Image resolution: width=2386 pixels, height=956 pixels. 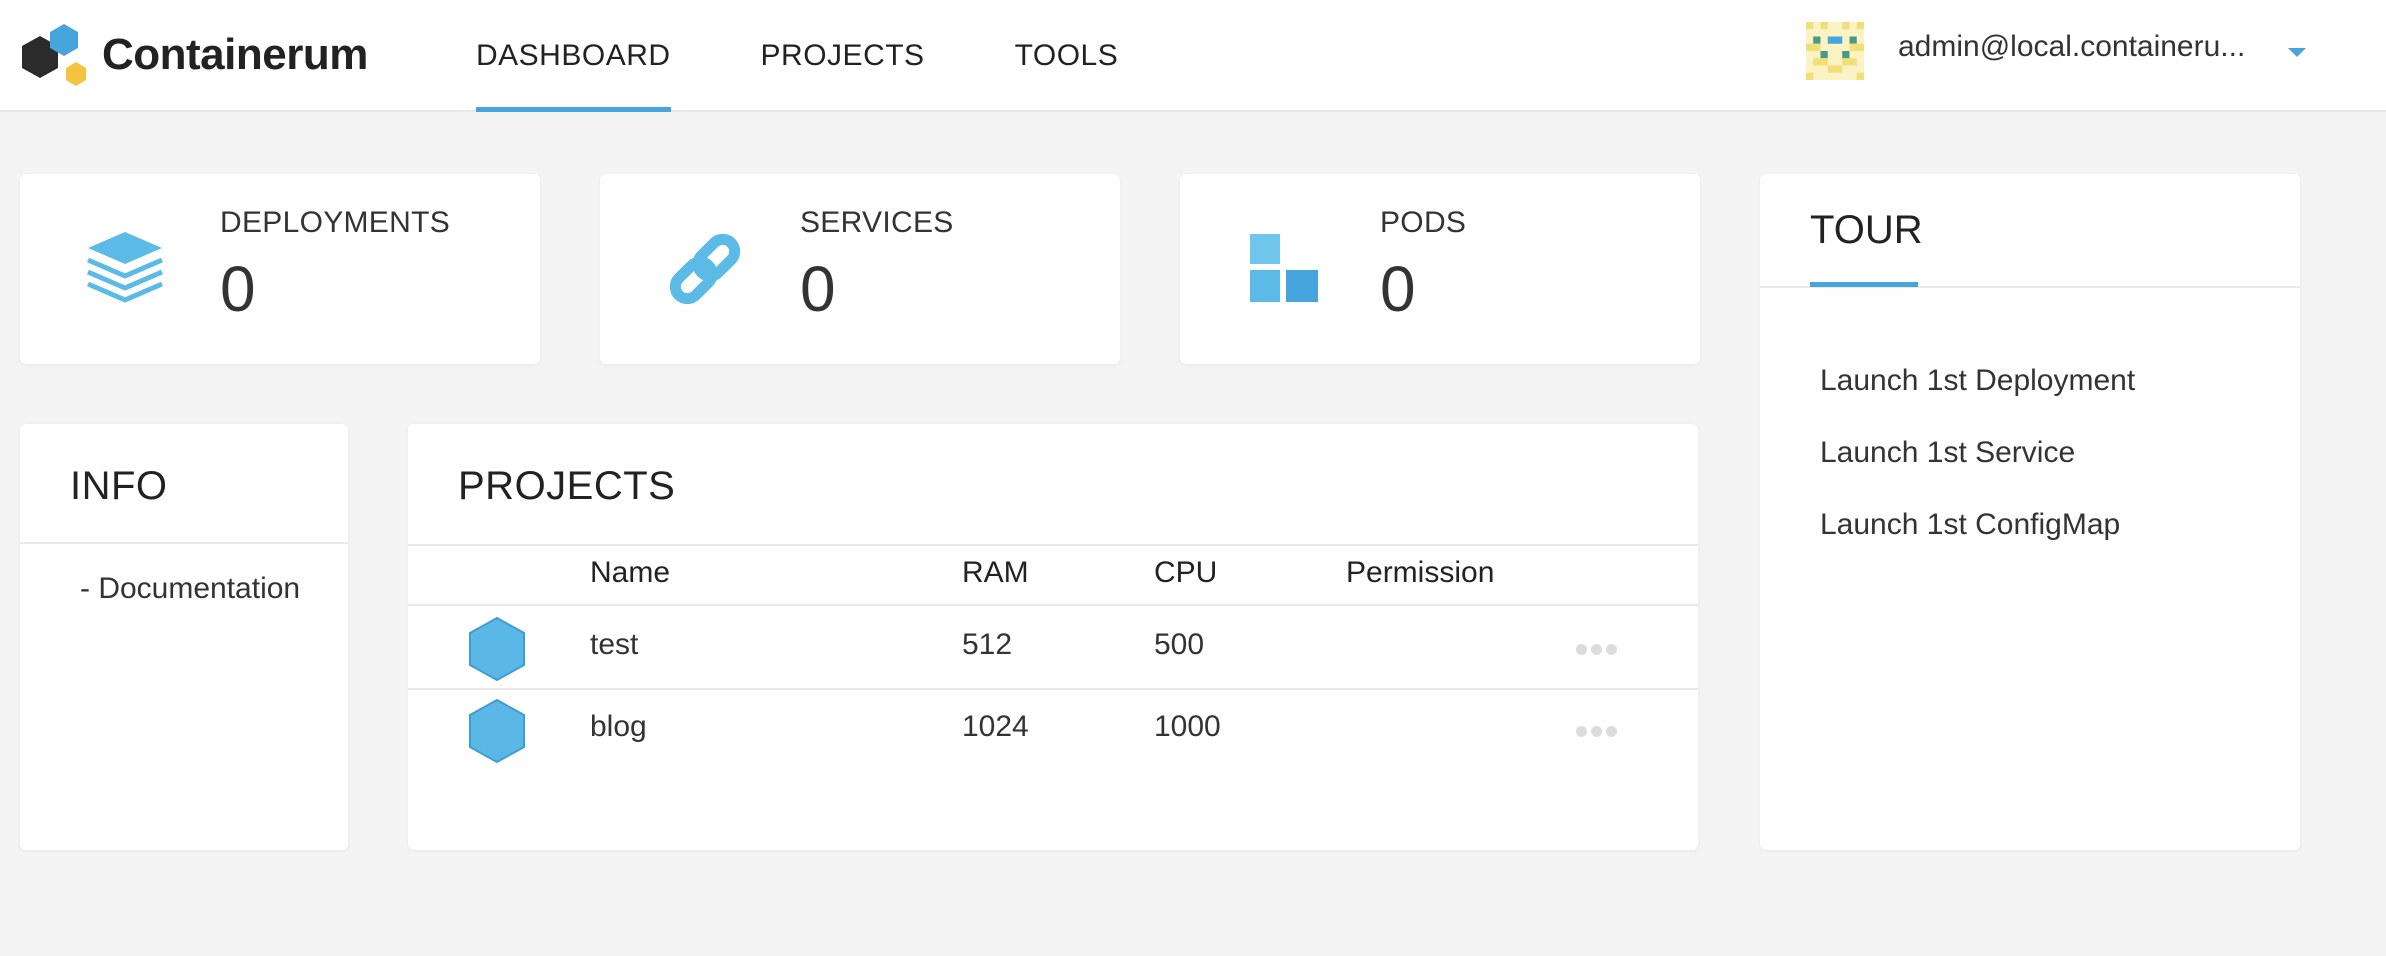 I want to click on pods-card: PODS 0, so click(x=1440, y=269).